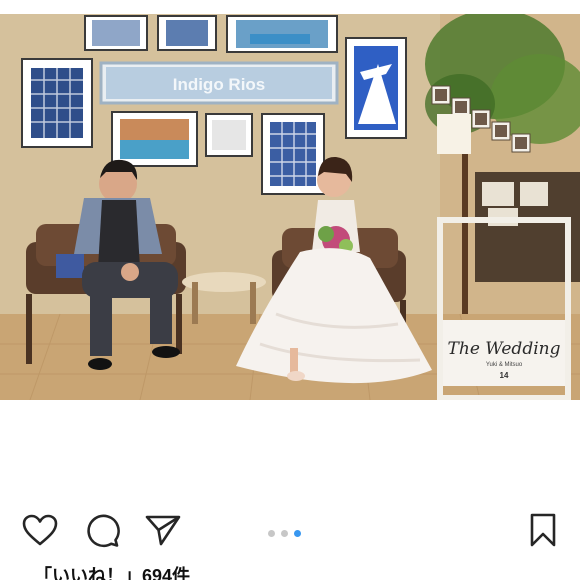 The image size is (580, 580). Describe the element at coordinates (102, 530) in the screenshot. I see `comment-bubble-icon` at that location.